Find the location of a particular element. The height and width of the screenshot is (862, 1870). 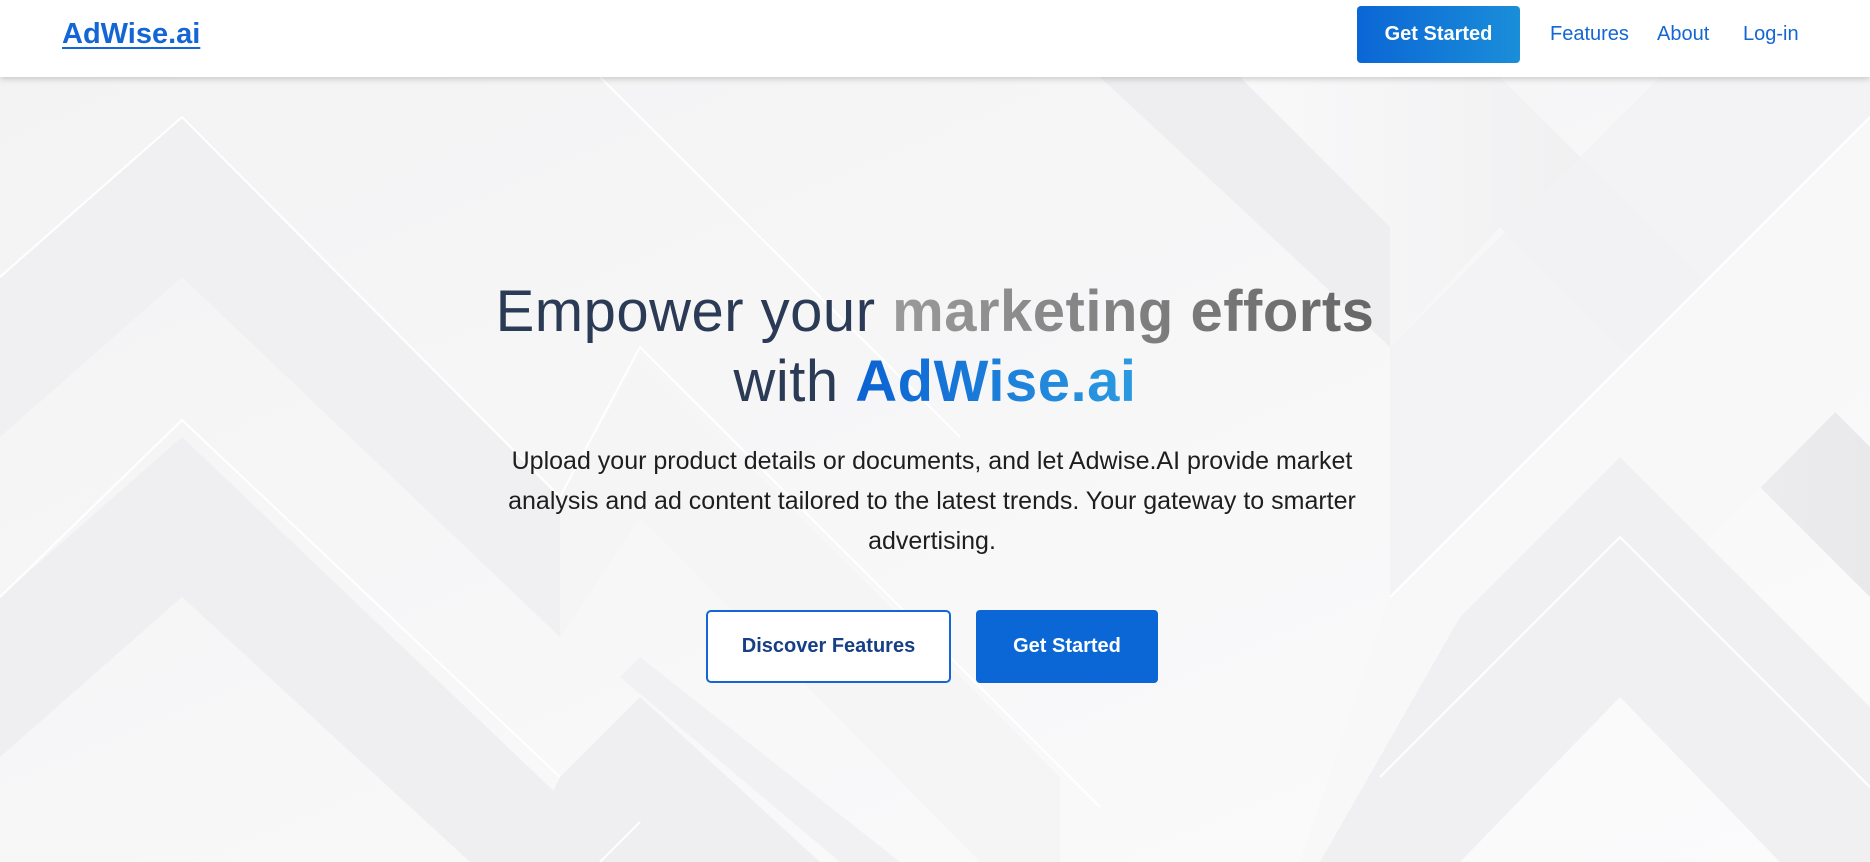

discover-features-button: Discover Features is located at coordinates (828, 646).